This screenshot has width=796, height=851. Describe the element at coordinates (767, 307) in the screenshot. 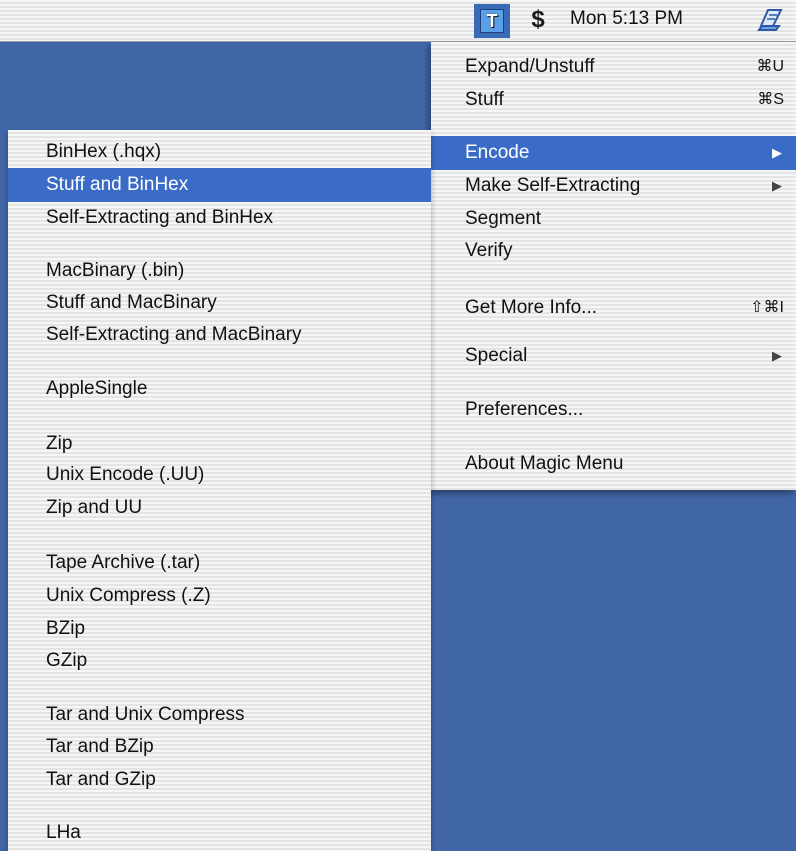

I see `shortcut-label: ⇧⌘I` at that location.